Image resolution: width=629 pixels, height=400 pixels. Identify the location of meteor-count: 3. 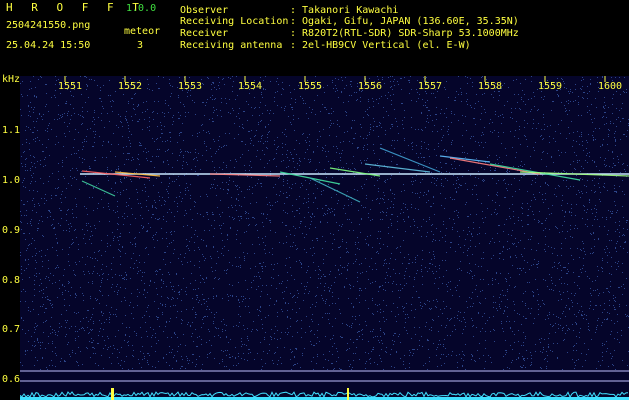
(140, 45).